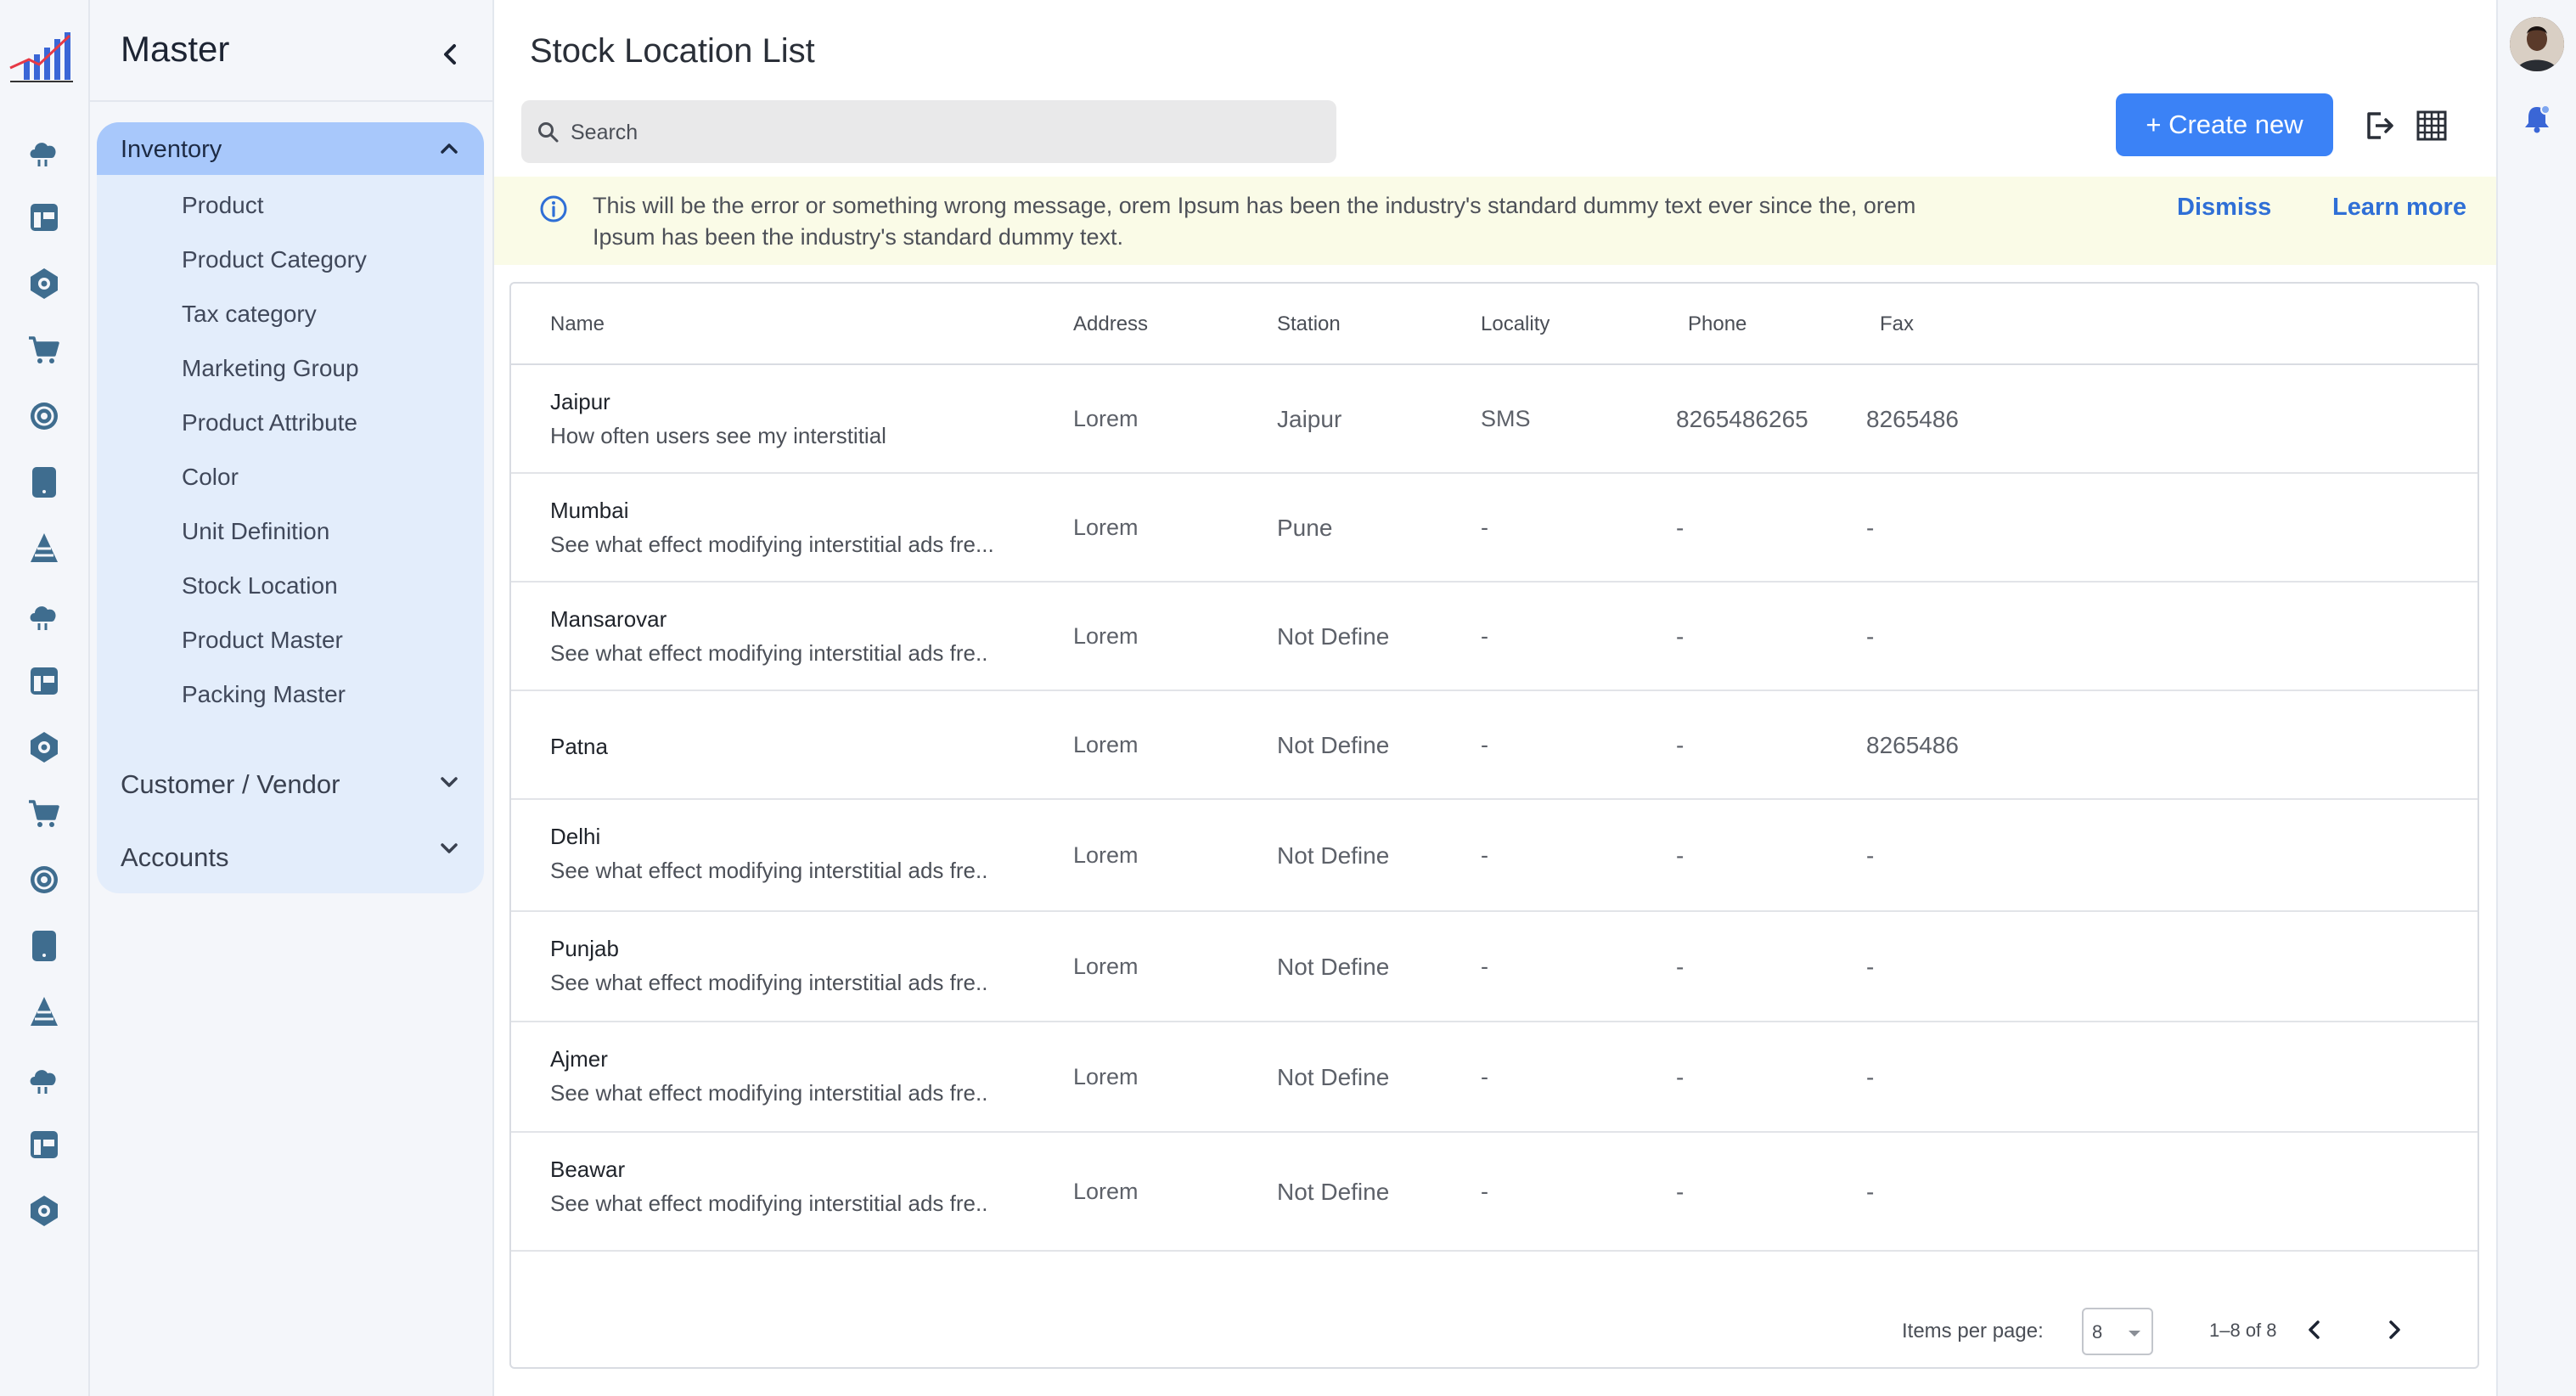 The height and width of the screenshot is (1396, 2576). What do you see at coordinates (580, 401) in the screenshot?
I see `cell-name: Jaipur` at bounding box center [580, 401].